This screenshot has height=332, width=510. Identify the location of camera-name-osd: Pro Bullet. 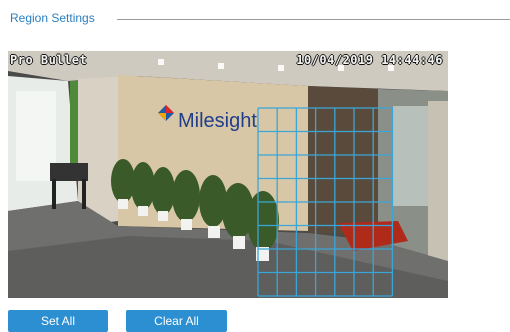
(49, 60).